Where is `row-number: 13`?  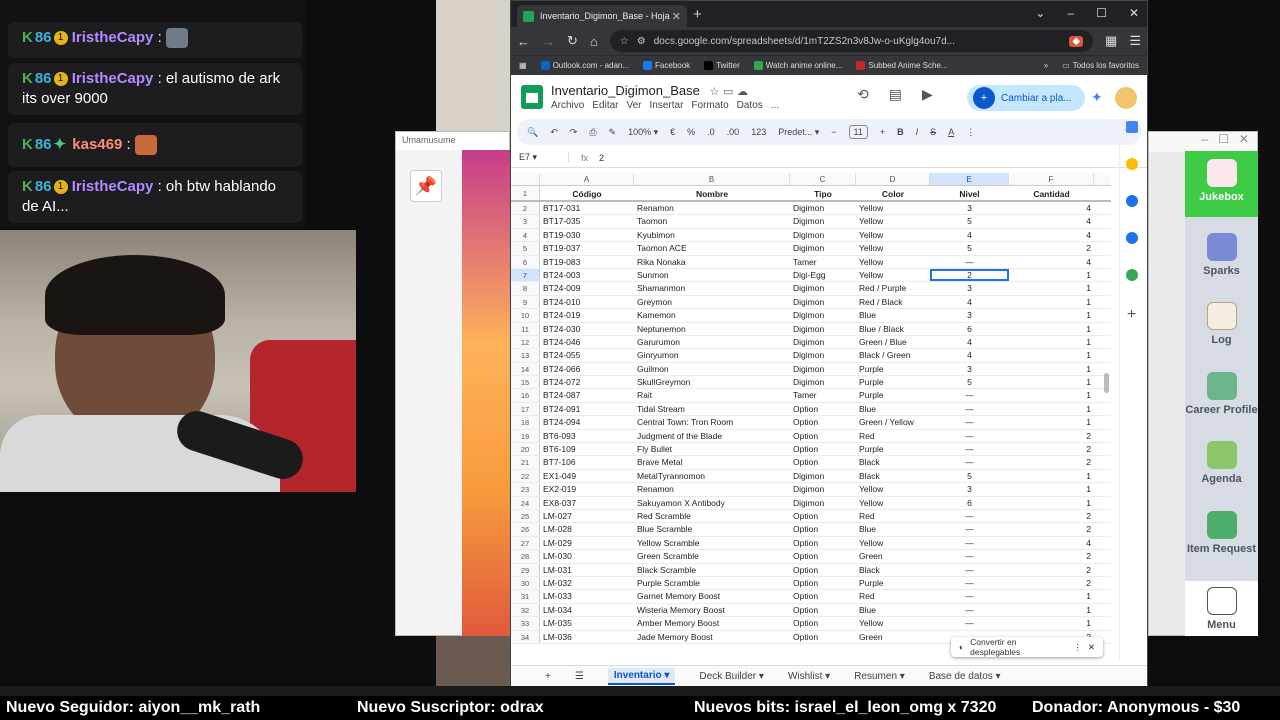
row-number: 13 is located at coordinates (525, 355).